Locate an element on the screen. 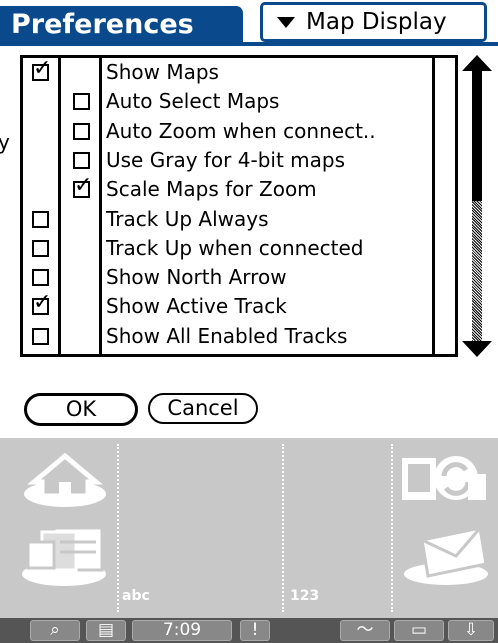  page-title: Preferences is located at coordinates (121, 25).